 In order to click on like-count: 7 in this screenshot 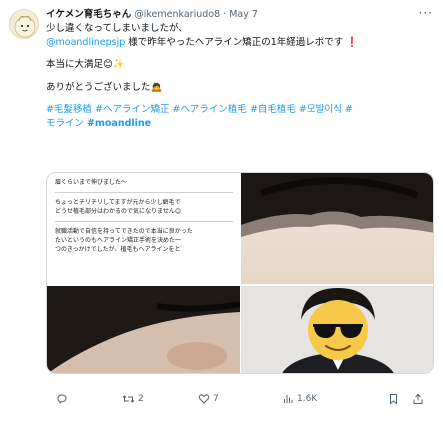, I will do `click(216, 399)`.